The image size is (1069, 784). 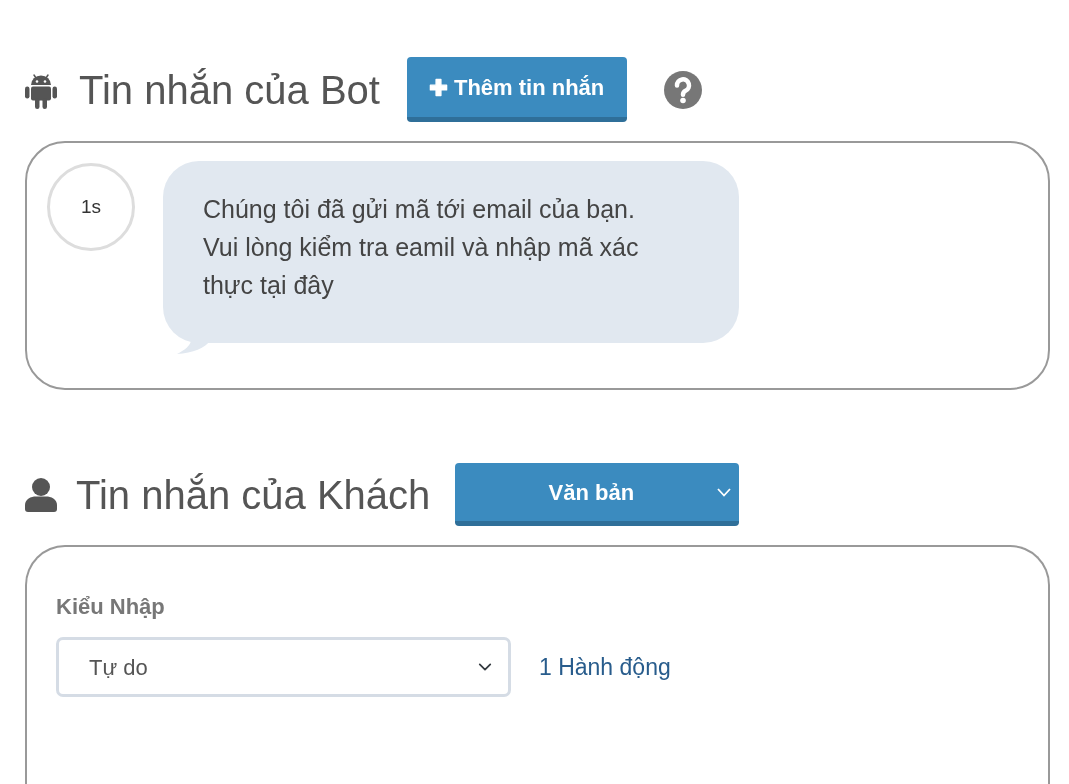 What do you see at coordinates (451, 252) in the screenshot?
I see `message-bubble: Chúng tôi đã gửi mã tới email của bạn. Vui lòng kiểm tra eamil và nhập mã xác thực tại đây` at bounding box center [451, 252].